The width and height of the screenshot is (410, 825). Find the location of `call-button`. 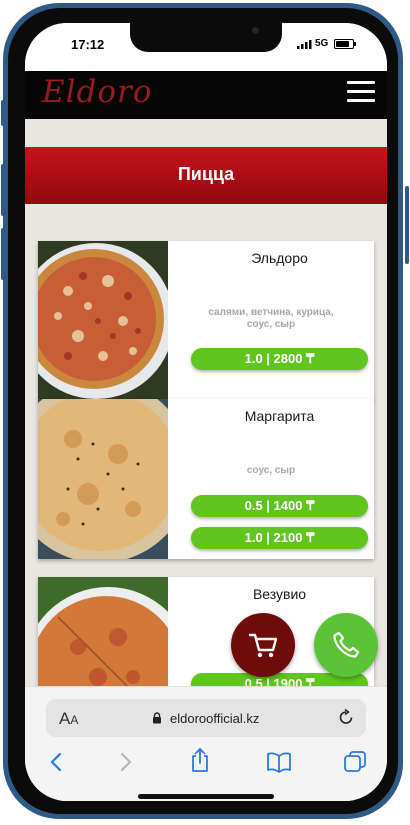

call-button is located at coordinates (346, 645).